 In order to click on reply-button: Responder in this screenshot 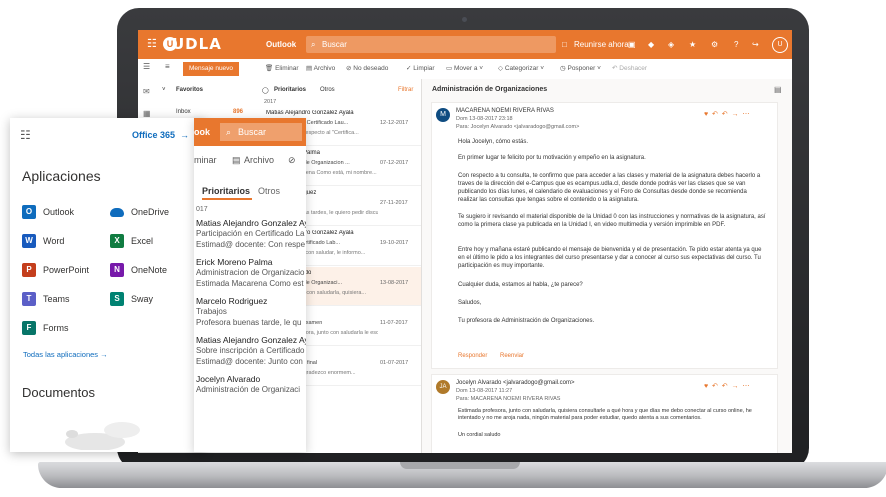, I will do `click(472, 356)`.